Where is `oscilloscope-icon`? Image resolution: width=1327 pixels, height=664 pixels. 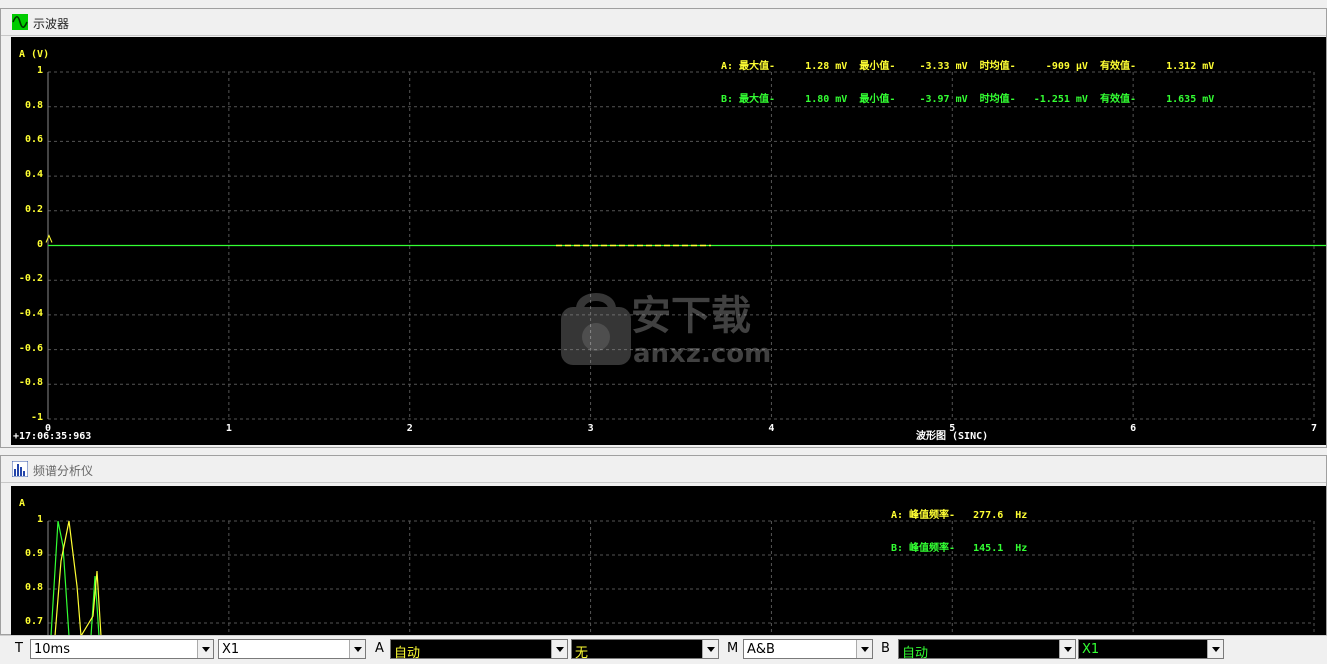 oscilloscope-icon is located at coordinates (20, 22).